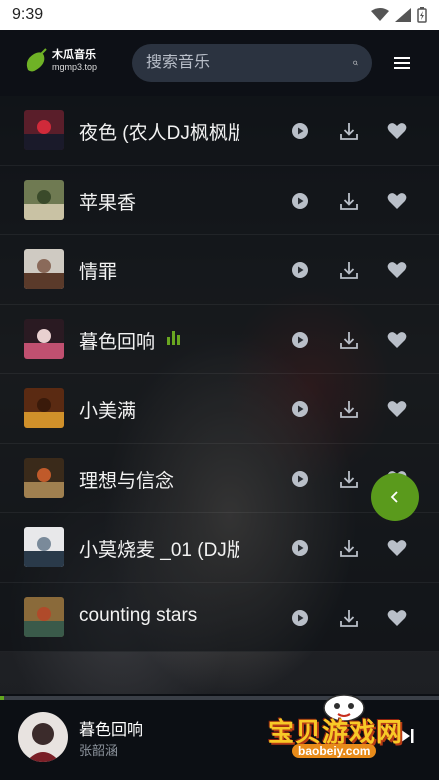 The height and width of the screenshot is (780, 439). I want to click on player-artist: 张韶涵, so click(99, 750).